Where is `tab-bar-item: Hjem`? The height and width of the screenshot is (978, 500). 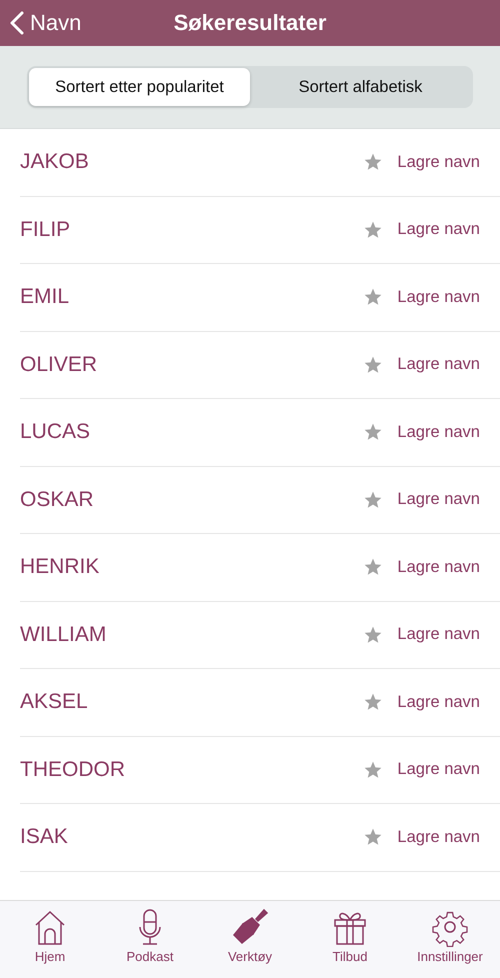 tab-bar-item: Hjem is located at coordinates (50, 942).